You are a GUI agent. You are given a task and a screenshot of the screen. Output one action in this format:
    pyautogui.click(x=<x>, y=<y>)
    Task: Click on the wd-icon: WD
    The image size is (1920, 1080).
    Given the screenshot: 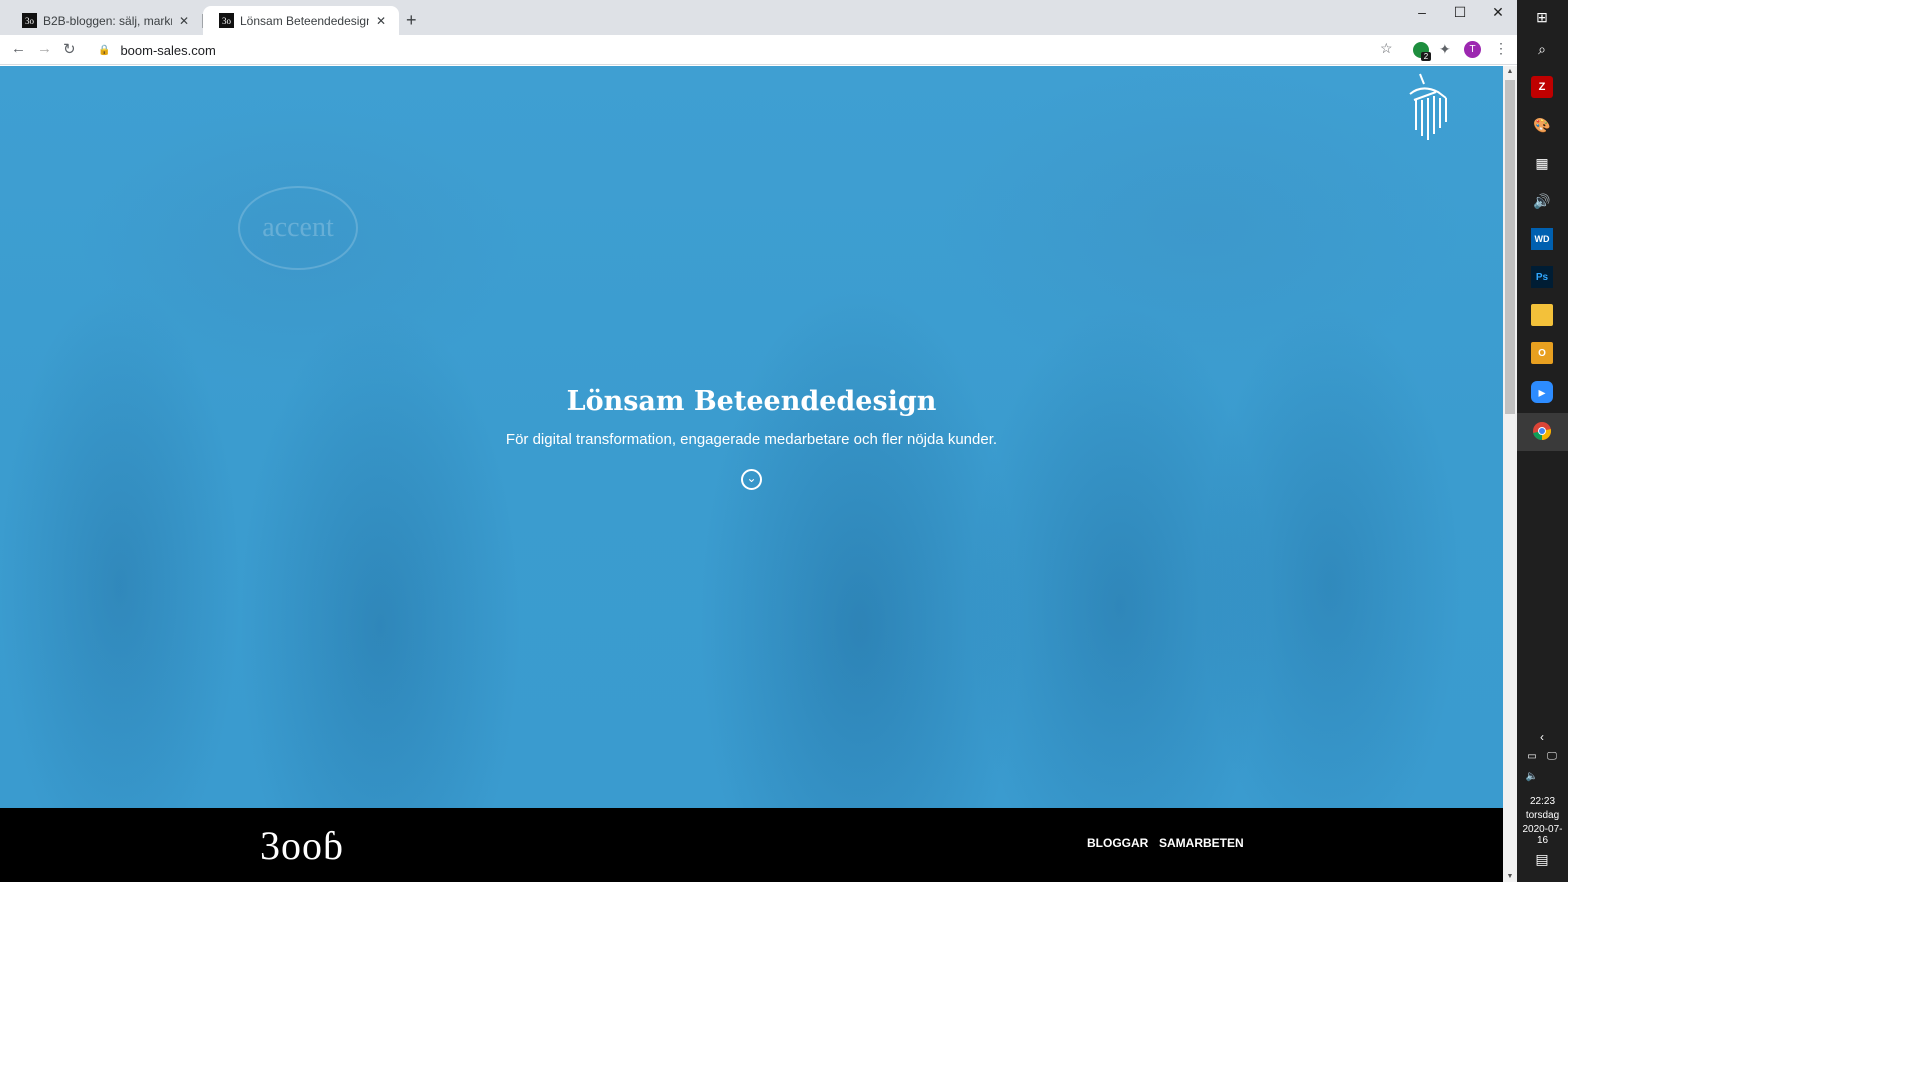 What is the action you would take?
    pyautogui.click(x=1542, y=239)
    